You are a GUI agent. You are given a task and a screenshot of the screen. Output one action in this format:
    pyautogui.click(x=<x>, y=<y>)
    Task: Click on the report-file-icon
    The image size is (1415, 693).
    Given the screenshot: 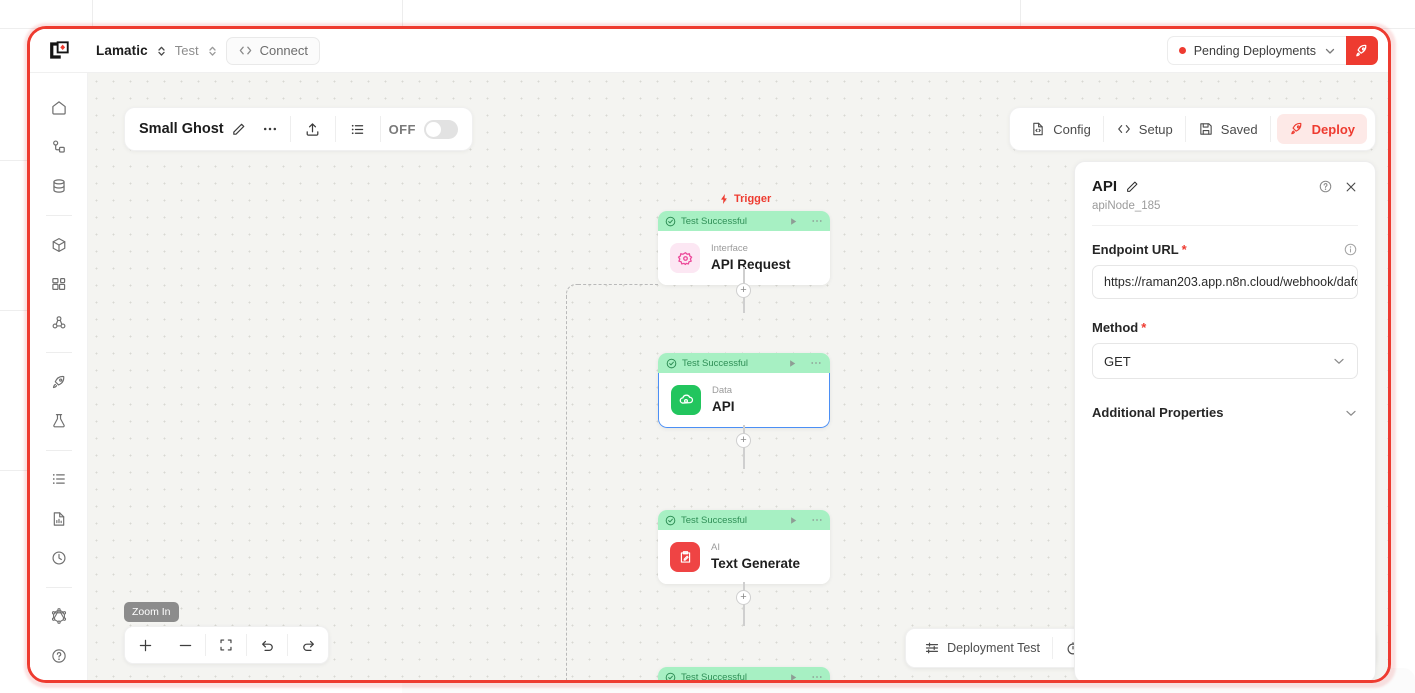 What is the action you would take?
    pyautogui.click(x=59, y=519)
    